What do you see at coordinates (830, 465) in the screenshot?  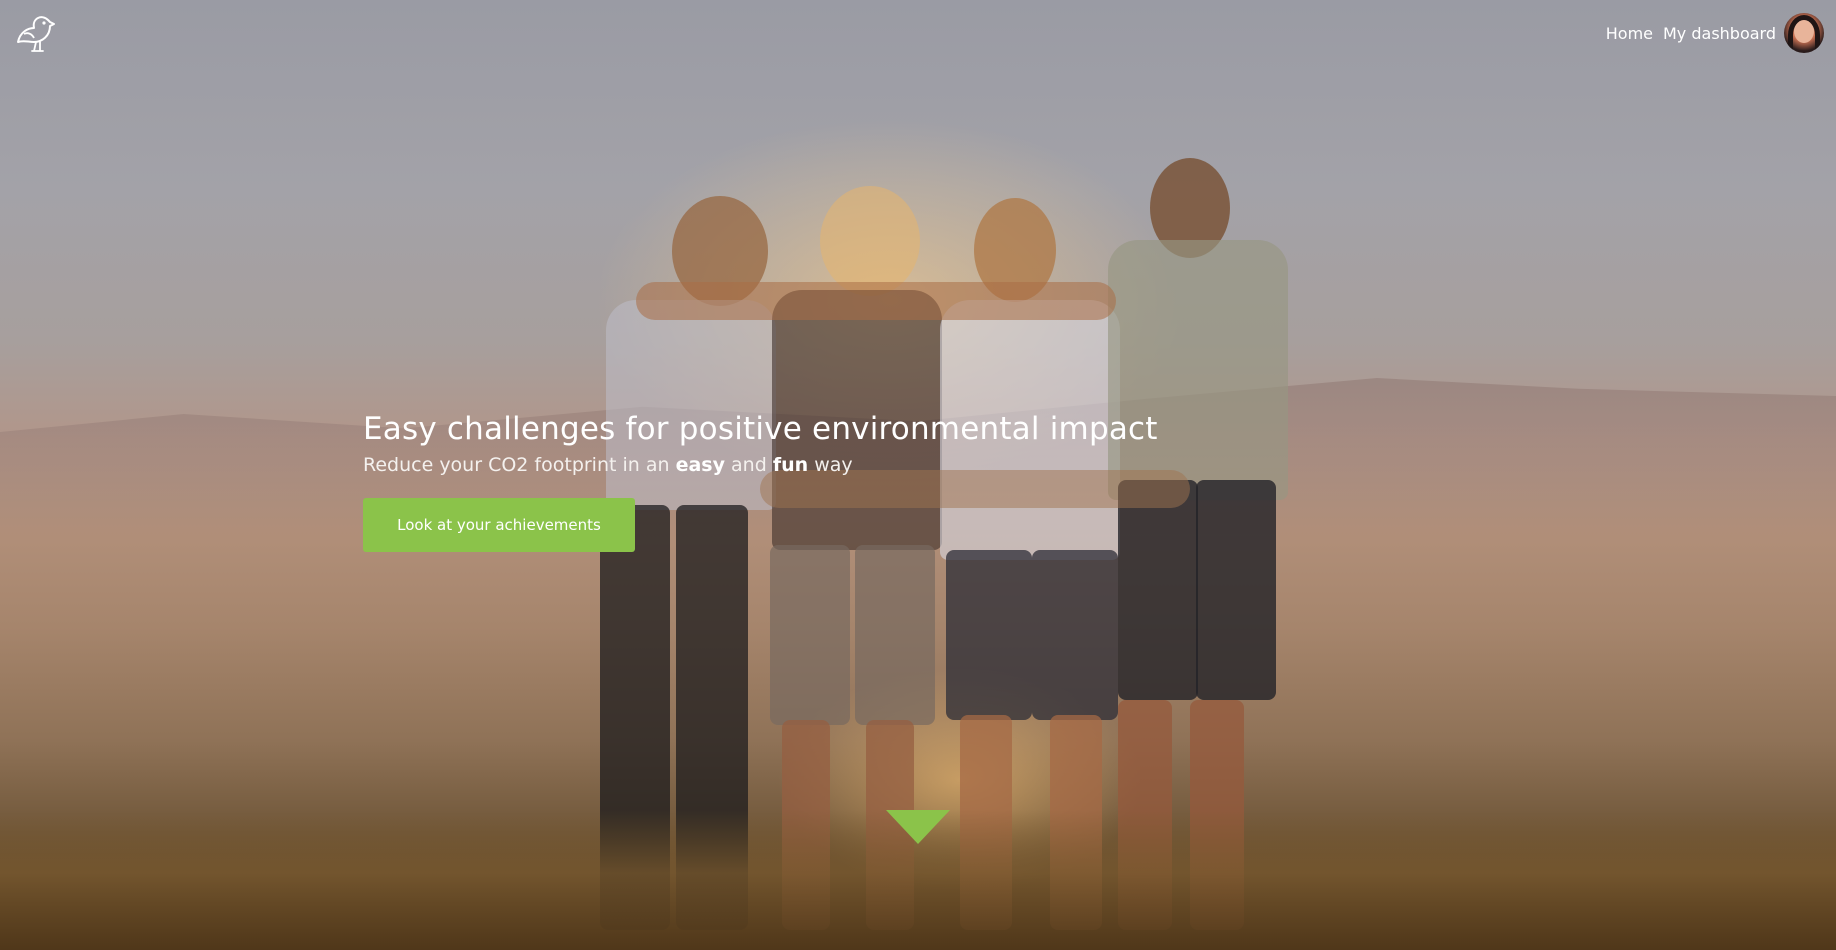 I see `subheadline-text: way` at bounding box center [830, 465].